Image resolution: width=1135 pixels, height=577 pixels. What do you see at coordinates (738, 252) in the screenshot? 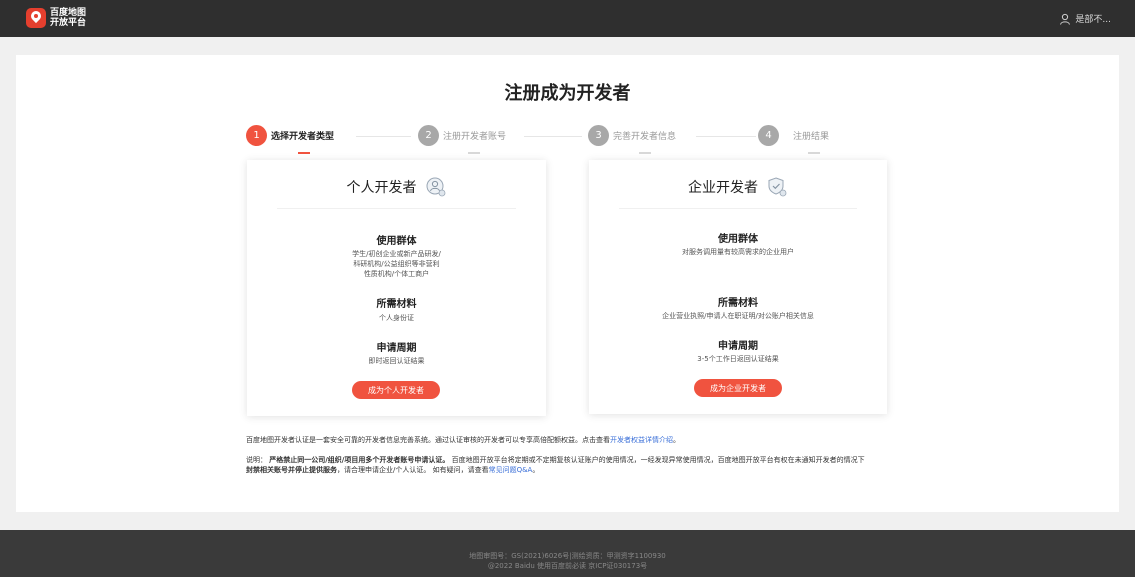
I see `enterprise-group: 对服务调用量有较高需求的企业用户` at bounding box center [738, 252].